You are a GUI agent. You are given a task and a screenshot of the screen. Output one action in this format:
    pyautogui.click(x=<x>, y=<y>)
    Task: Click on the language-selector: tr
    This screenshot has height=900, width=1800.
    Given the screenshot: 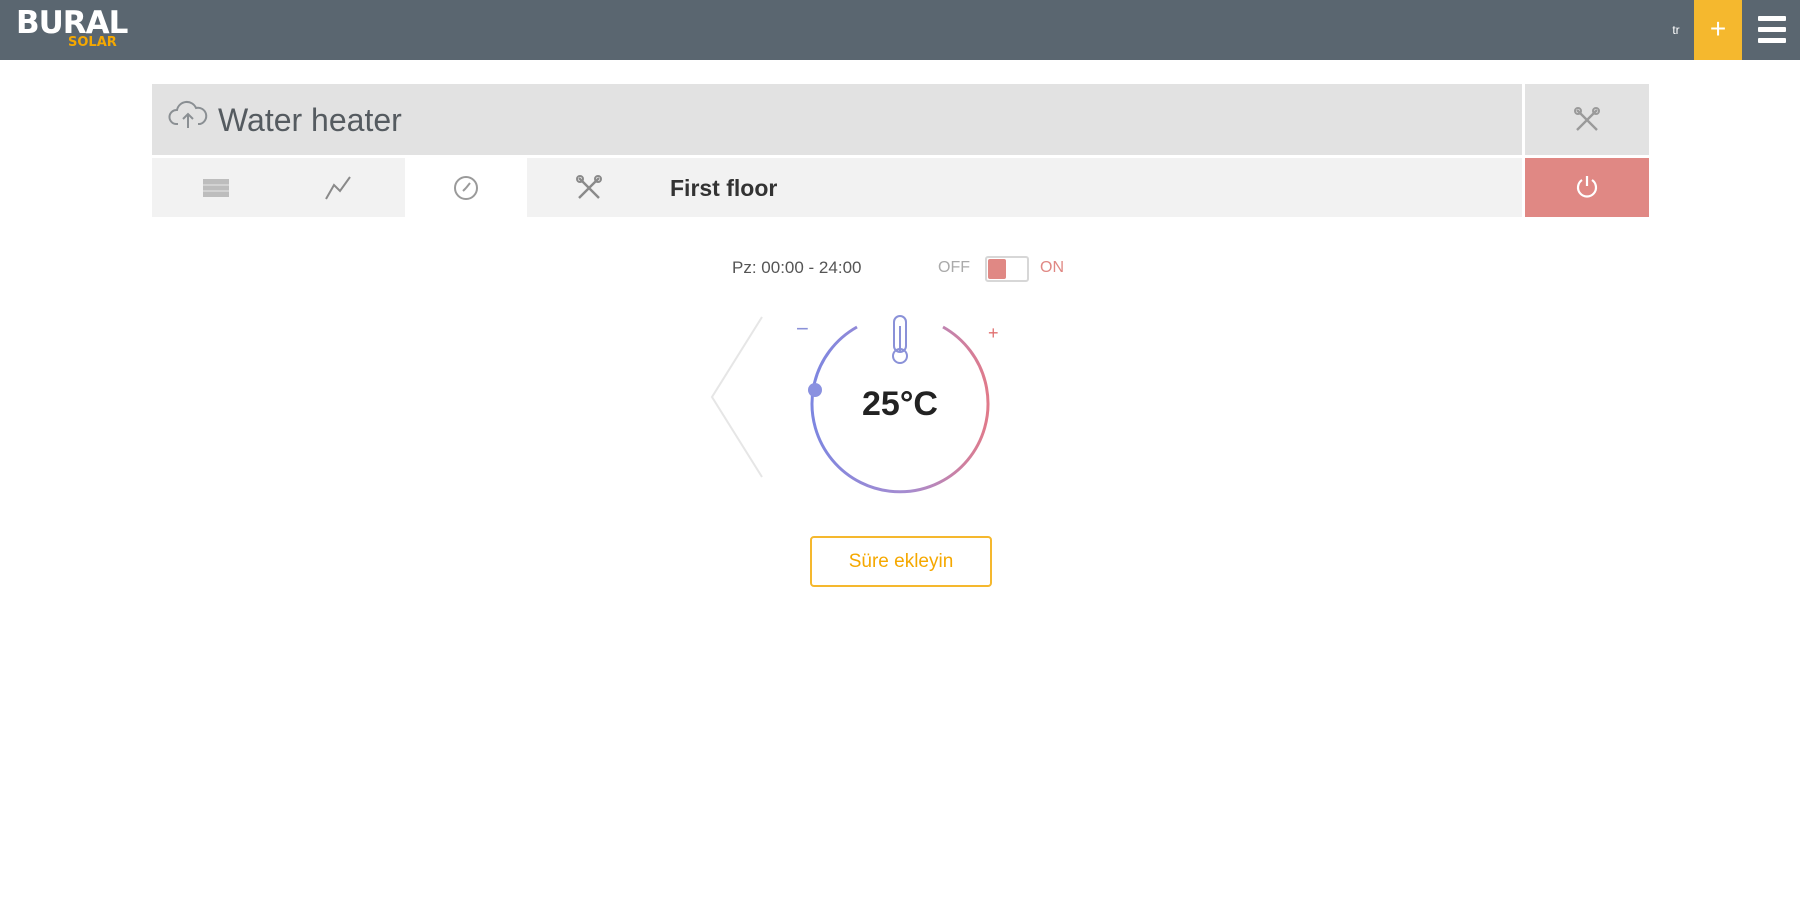 What is the action you would take?
    pyautogui.click(x=1676, y=30)
    